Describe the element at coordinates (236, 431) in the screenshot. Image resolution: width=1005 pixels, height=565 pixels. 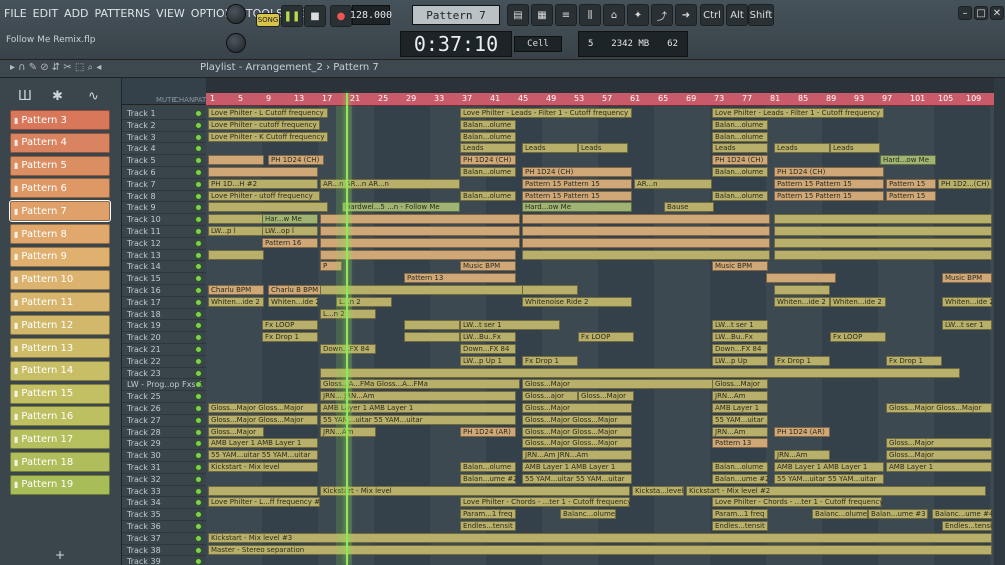
I see `playlist-clip: Gloss...Major` at that location.